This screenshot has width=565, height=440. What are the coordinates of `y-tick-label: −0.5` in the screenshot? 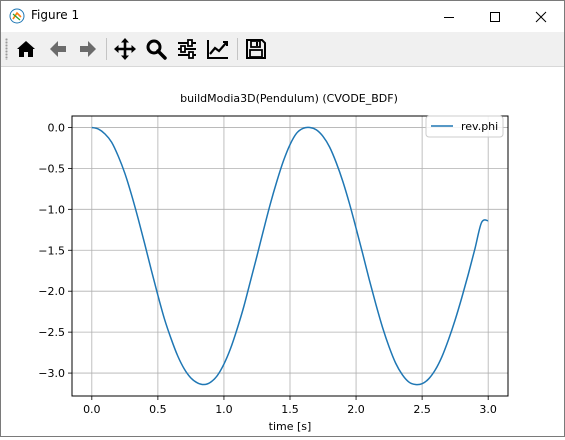 It's located at (51, 168).